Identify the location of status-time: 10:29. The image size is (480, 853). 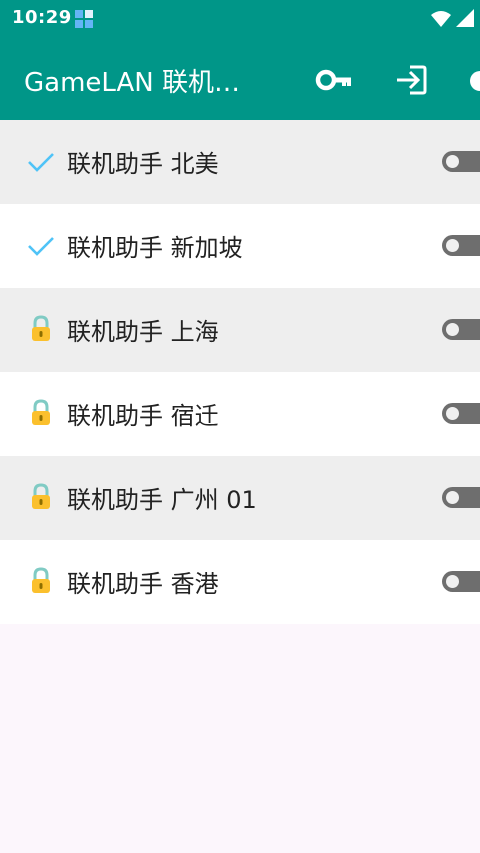
(42, 17).